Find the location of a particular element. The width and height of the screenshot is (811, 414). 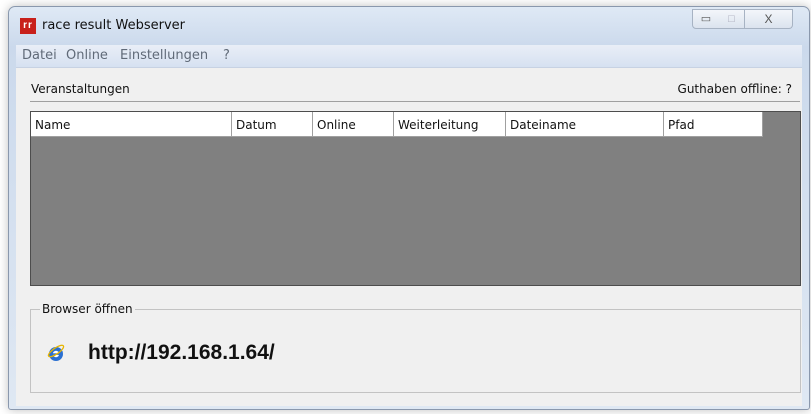

menu-online: Online is located at coordinates (87, 56).